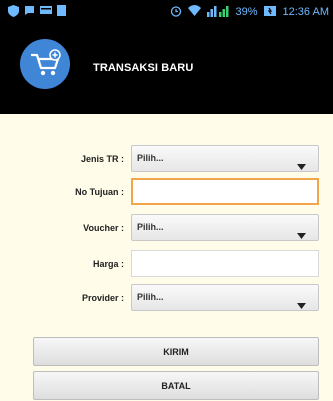  I want to click on cart-add-icon, so click(45, 64).